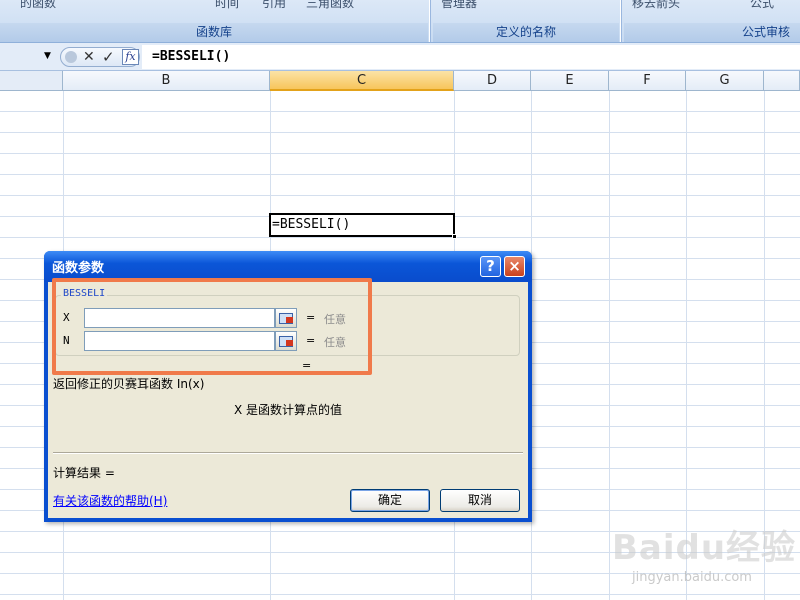 The image size is (800, 600). I want to click on column-header-g: G, so click(725, 81).